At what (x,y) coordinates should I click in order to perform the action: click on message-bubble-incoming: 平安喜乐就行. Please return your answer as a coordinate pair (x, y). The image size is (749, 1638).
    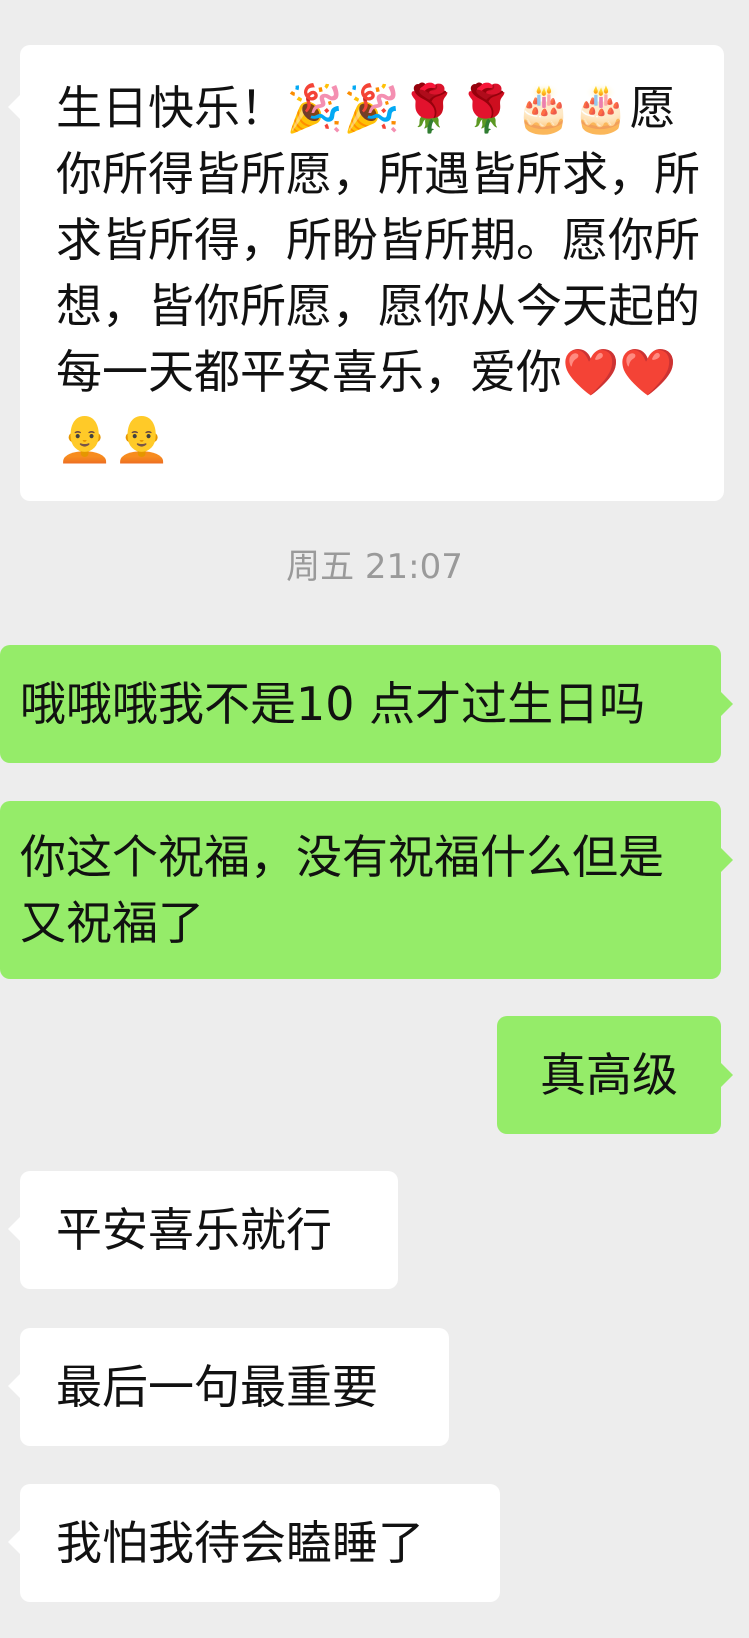
    Looking at the image, I should click on (203, 1230).